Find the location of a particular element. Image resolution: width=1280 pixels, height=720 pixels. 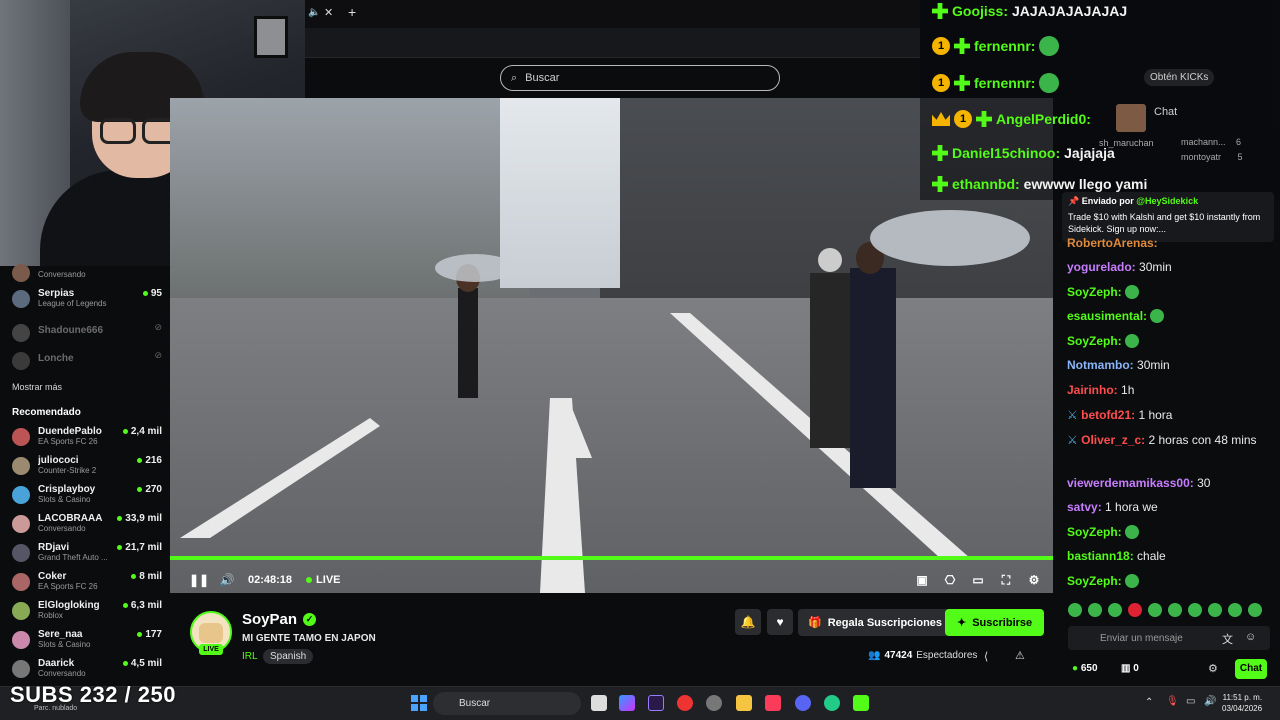

sidebar-item-duendepablo: DuendePablo EA Sports FC 26 2,4 mil is located at coordinates (87, 440).